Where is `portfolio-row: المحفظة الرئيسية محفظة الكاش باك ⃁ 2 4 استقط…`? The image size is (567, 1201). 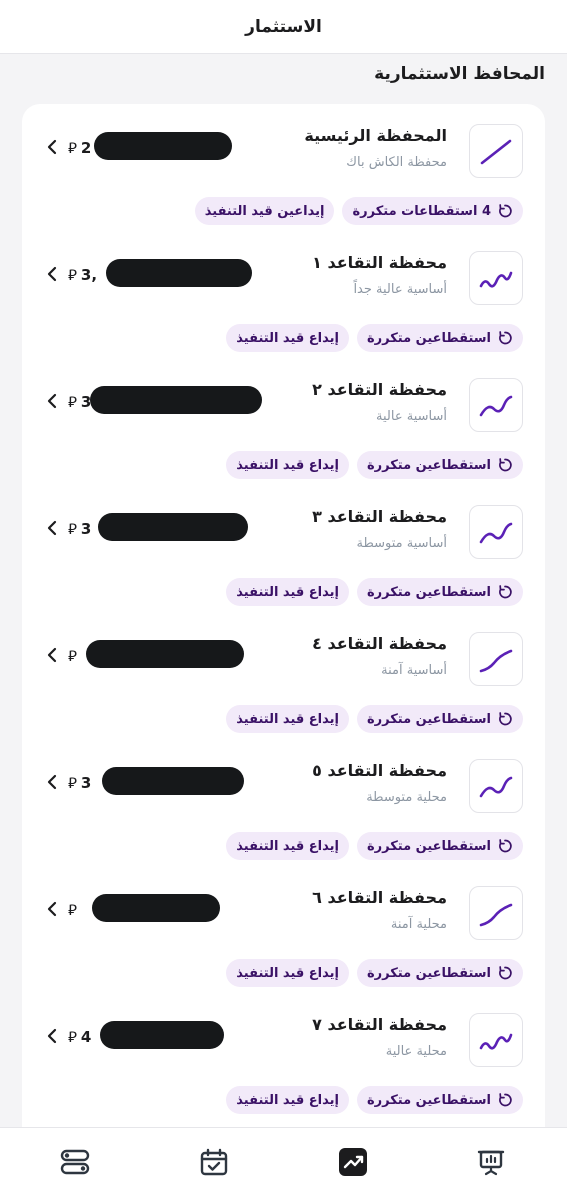 portfolio-row: المحفظة الرئيسية محفظة الكاش باك ⃁ 2 4 استقط… is located at coordinates (283, 167).